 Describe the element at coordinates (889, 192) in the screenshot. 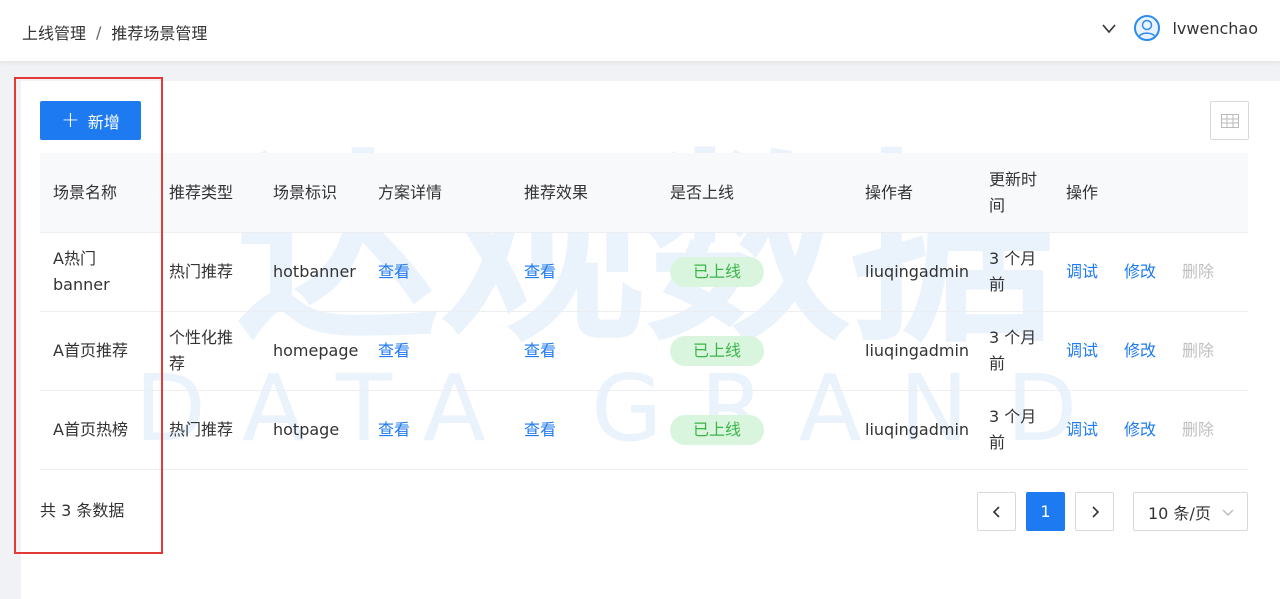

I see `header-operator: 操作者` at that location.